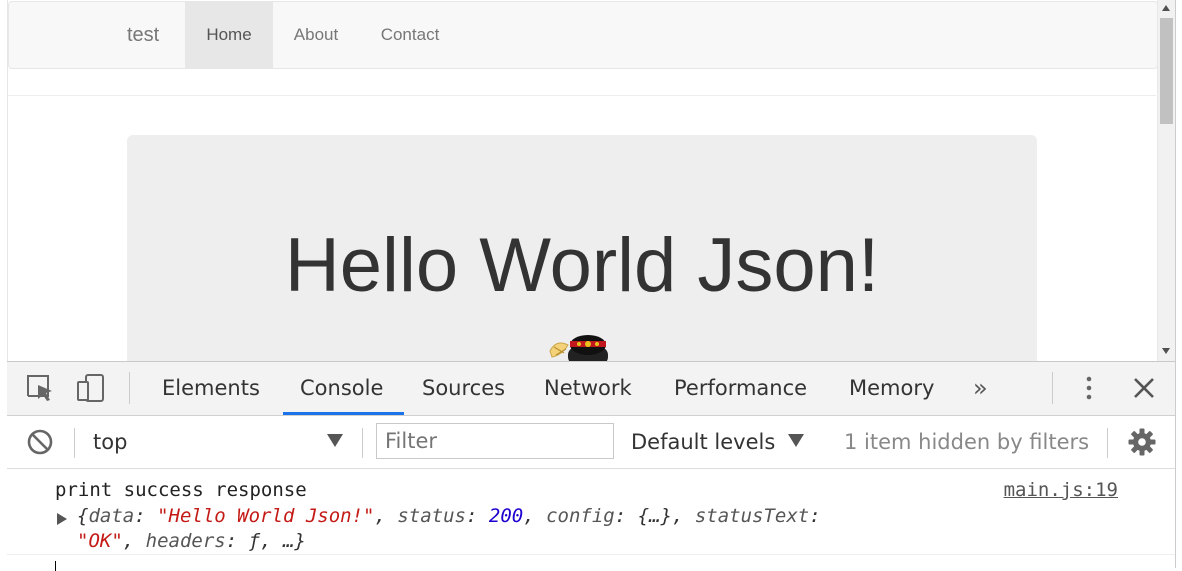 This screenshot has width=1182, height=571. I want to click on jumbotron-title: Hello World Json!, so click(582, 265).